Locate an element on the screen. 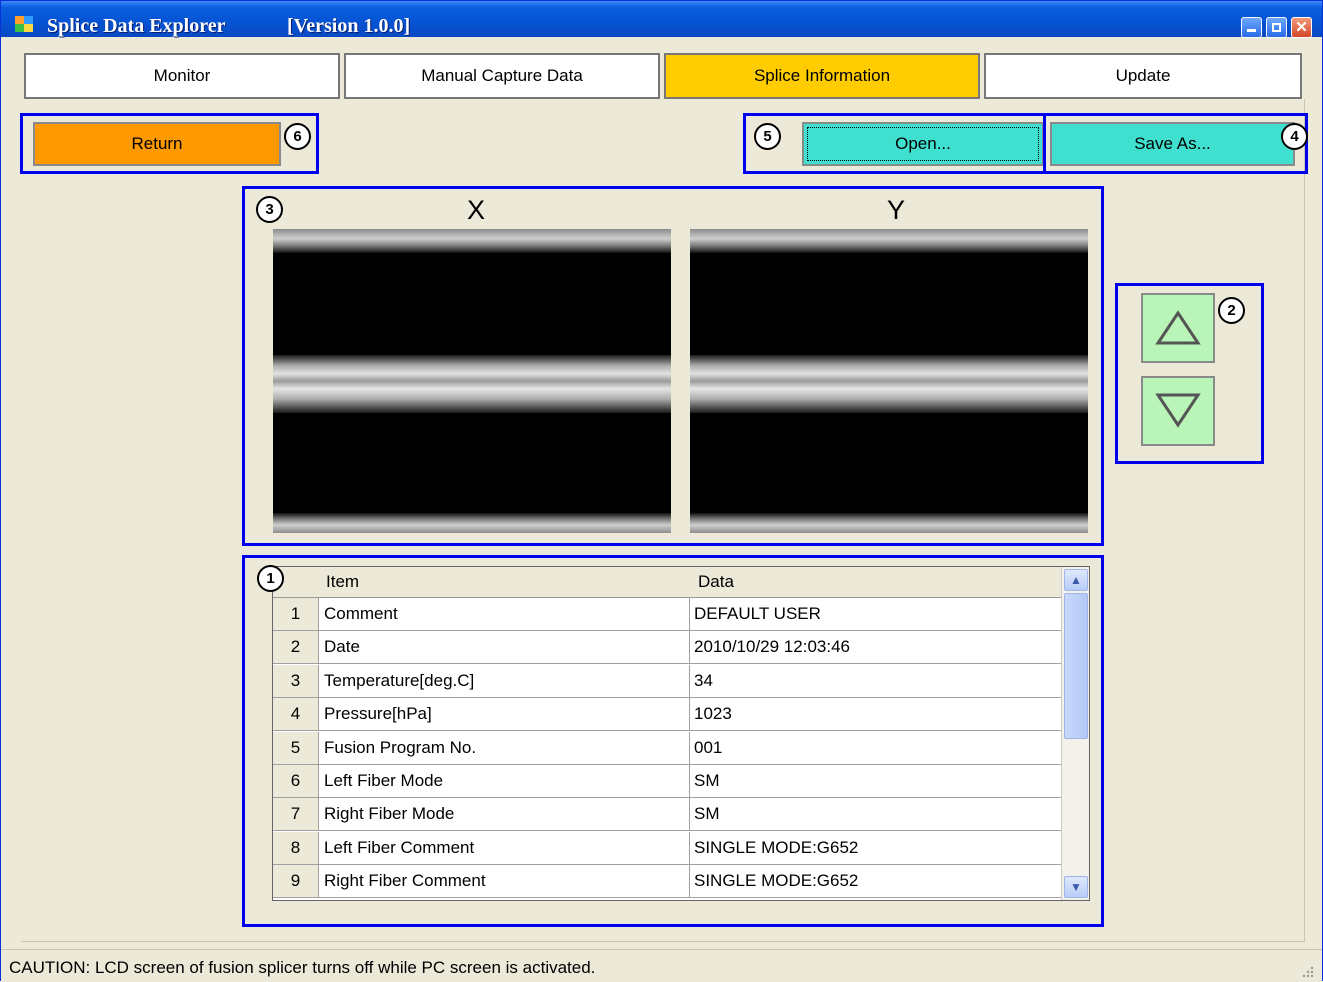 This screenshot has width=1323, height=982. maximize-button is located at coordinates (1276, 27).